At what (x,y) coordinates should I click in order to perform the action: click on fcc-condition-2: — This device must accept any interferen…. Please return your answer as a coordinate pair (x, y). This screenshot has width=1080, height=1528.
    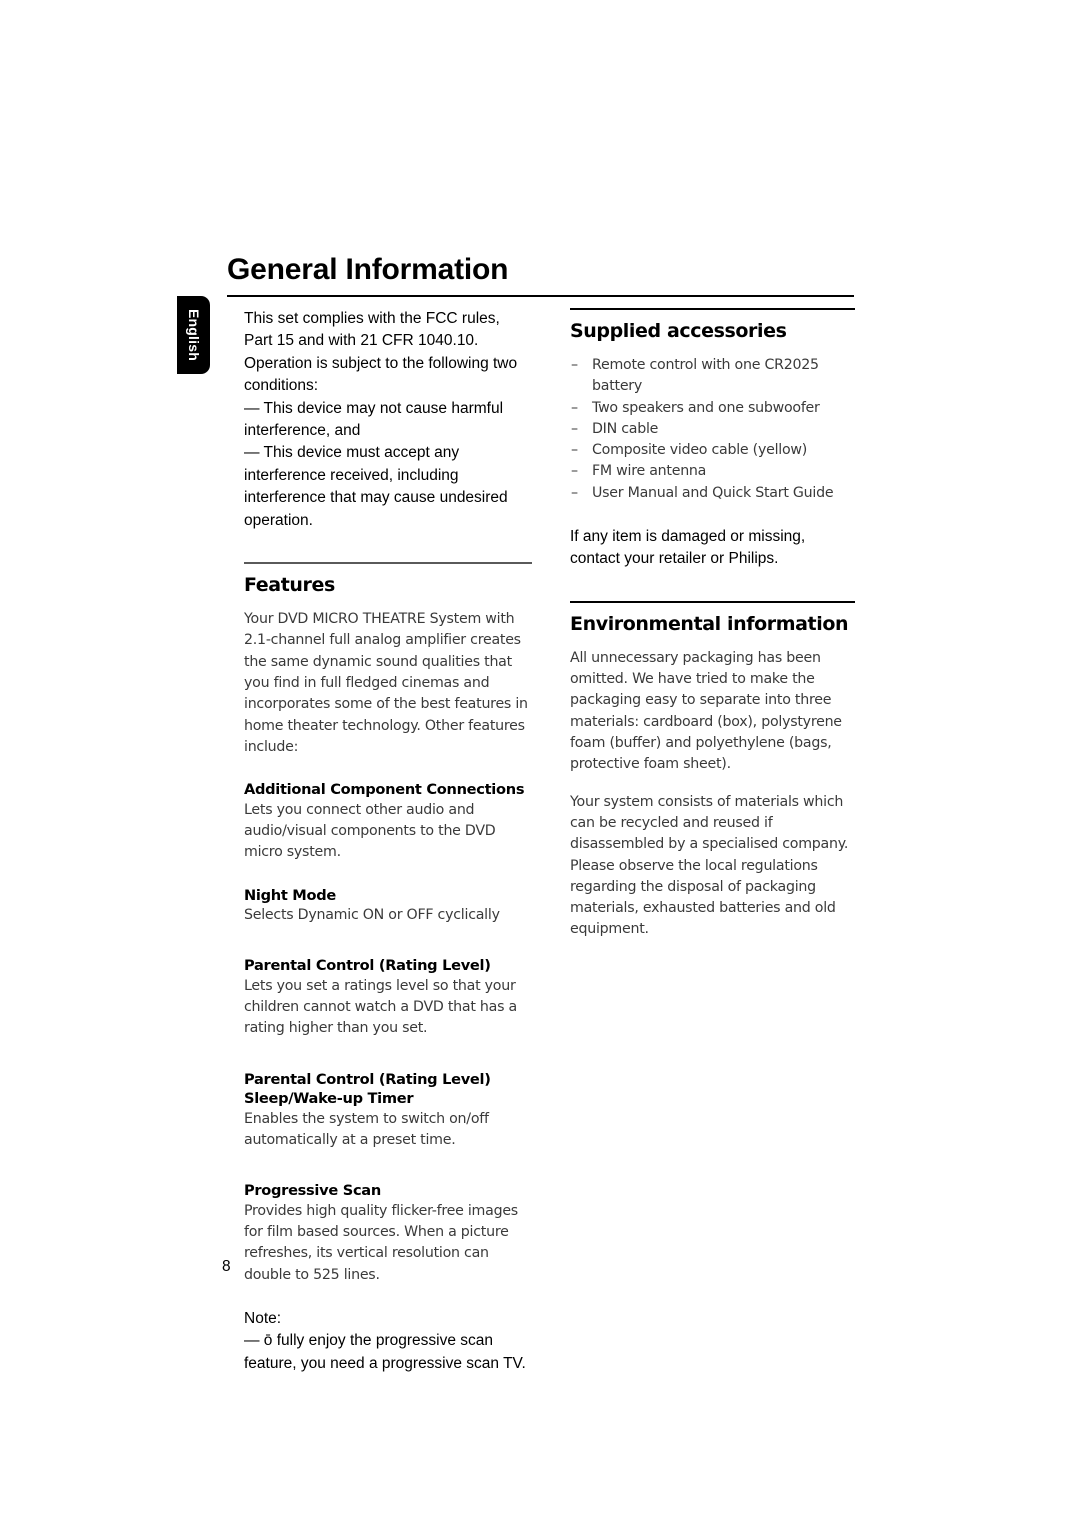
    Looking at the image, I should click on (376, 486).